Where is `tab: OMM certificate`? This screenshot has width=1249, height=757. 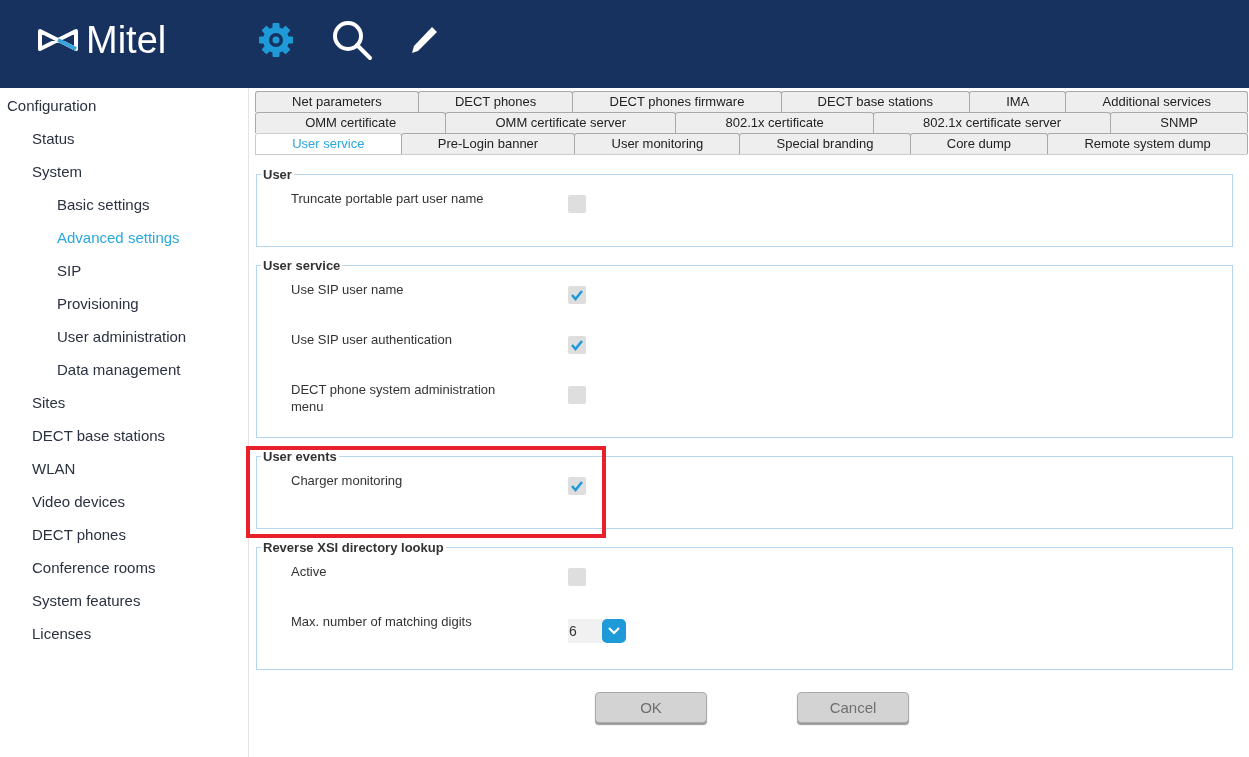
tab: OMM certificate is located at coordinates (351, 122).